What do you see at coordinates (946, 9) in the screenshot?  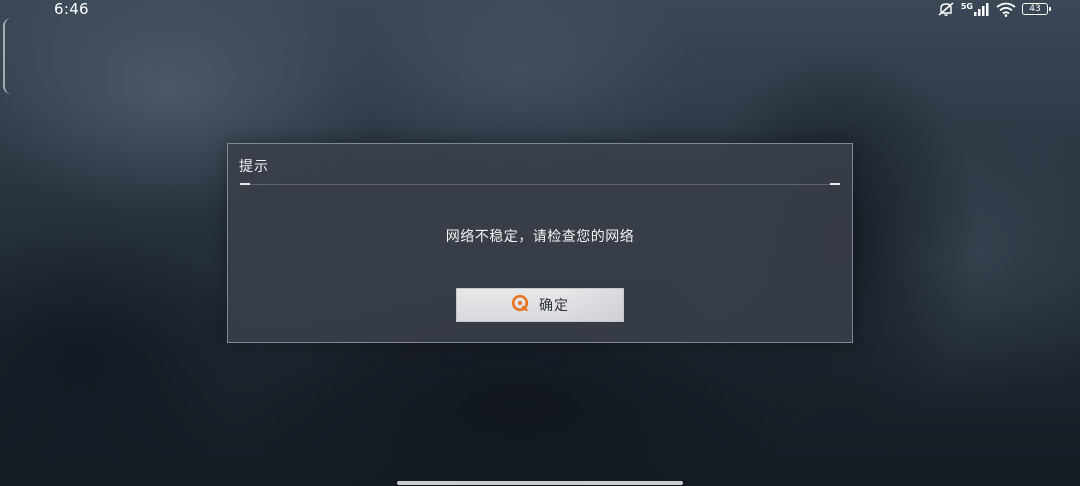 I see `mute-icon` at bounding box center [946, 9].